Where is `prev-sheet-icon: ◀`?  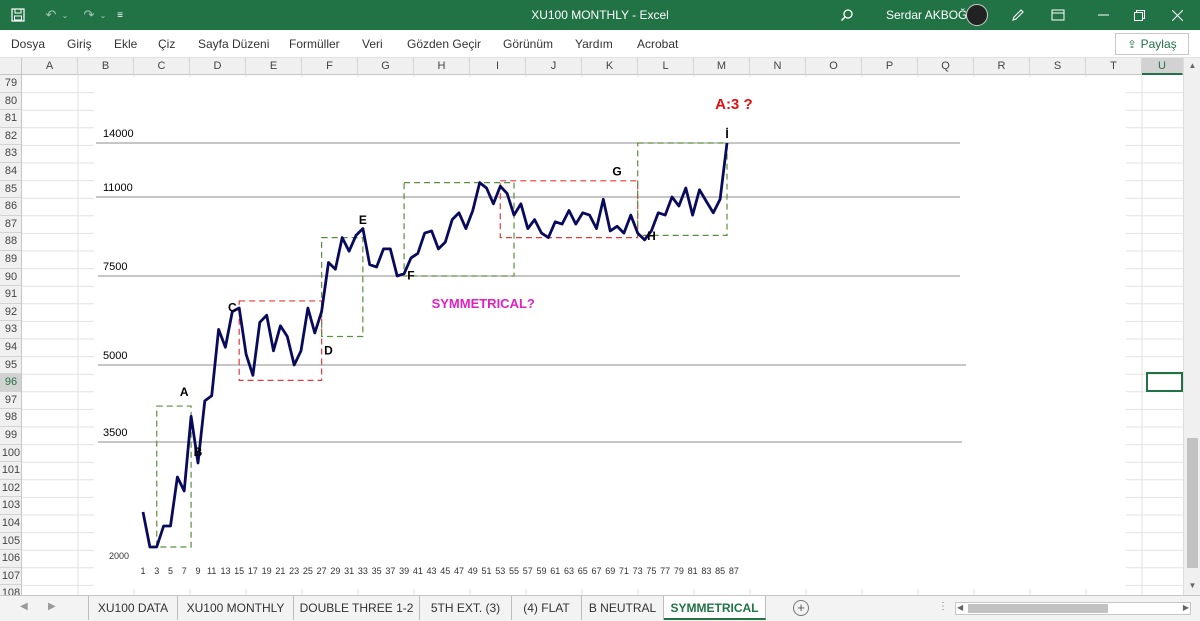 prev-sheet-icon: ◀ is located at coordinates (24, 606).